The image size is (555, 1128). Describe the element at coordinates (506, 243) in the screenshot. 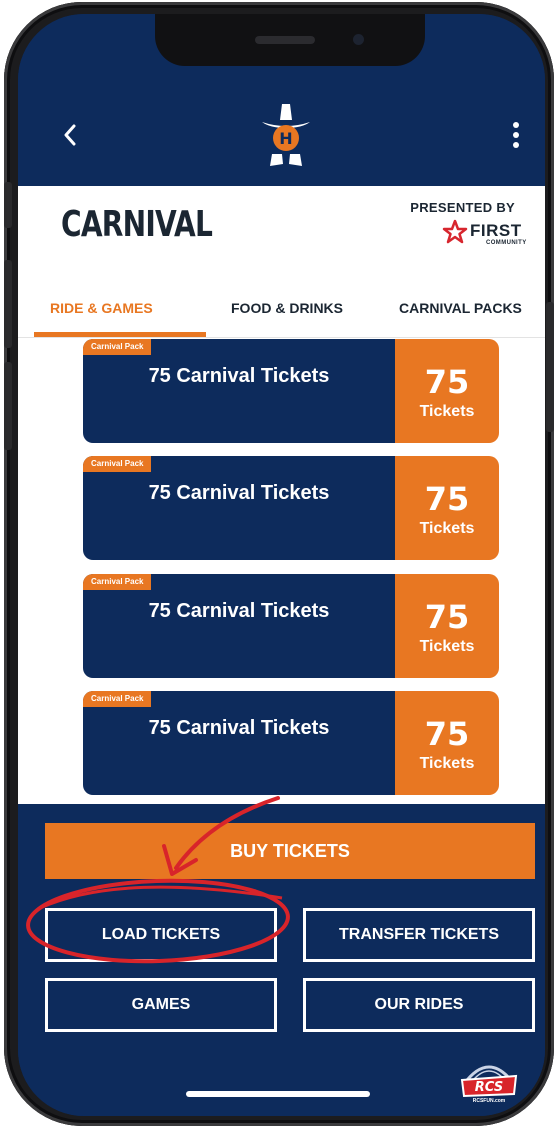

I see `sponsor-subname: COMMUNITY` at that location.